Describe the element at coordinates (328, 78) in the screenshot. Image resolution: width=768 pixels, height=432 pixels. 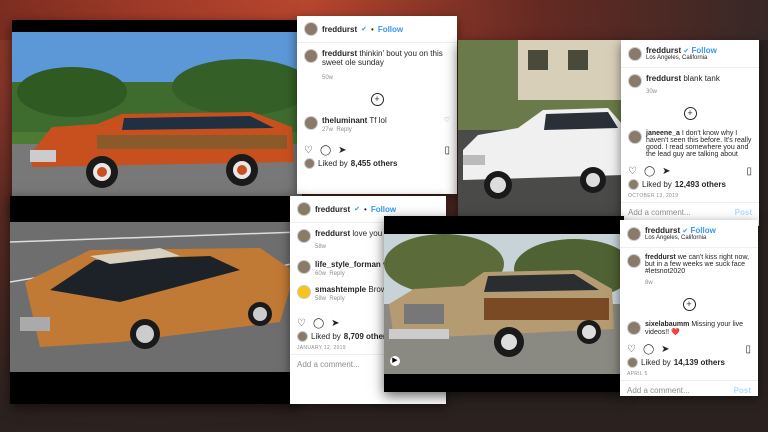
I see `caption-time: 50w` at that location.